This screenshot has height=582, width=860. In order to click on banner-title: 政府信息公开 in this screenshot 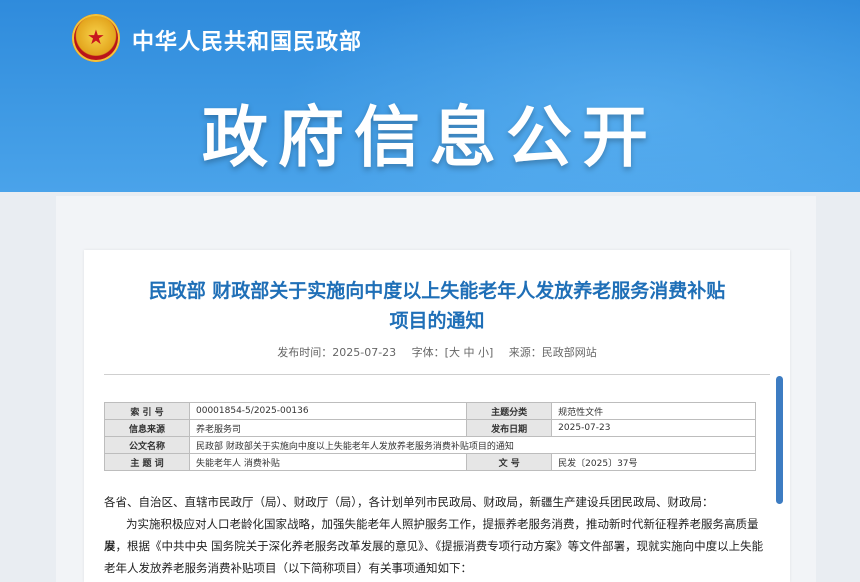, I will do `click(430, 137)`.